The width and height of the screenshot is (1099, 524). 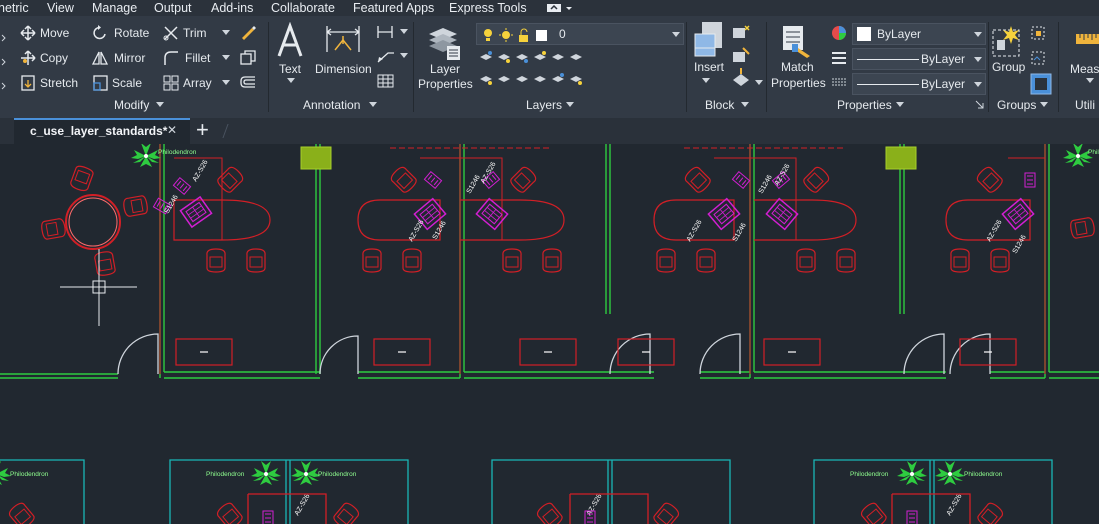 What do you see at coordinates (560, 8) in the screenshot?
I see `workspace-menu-icon` at bounding box center [560, 8].